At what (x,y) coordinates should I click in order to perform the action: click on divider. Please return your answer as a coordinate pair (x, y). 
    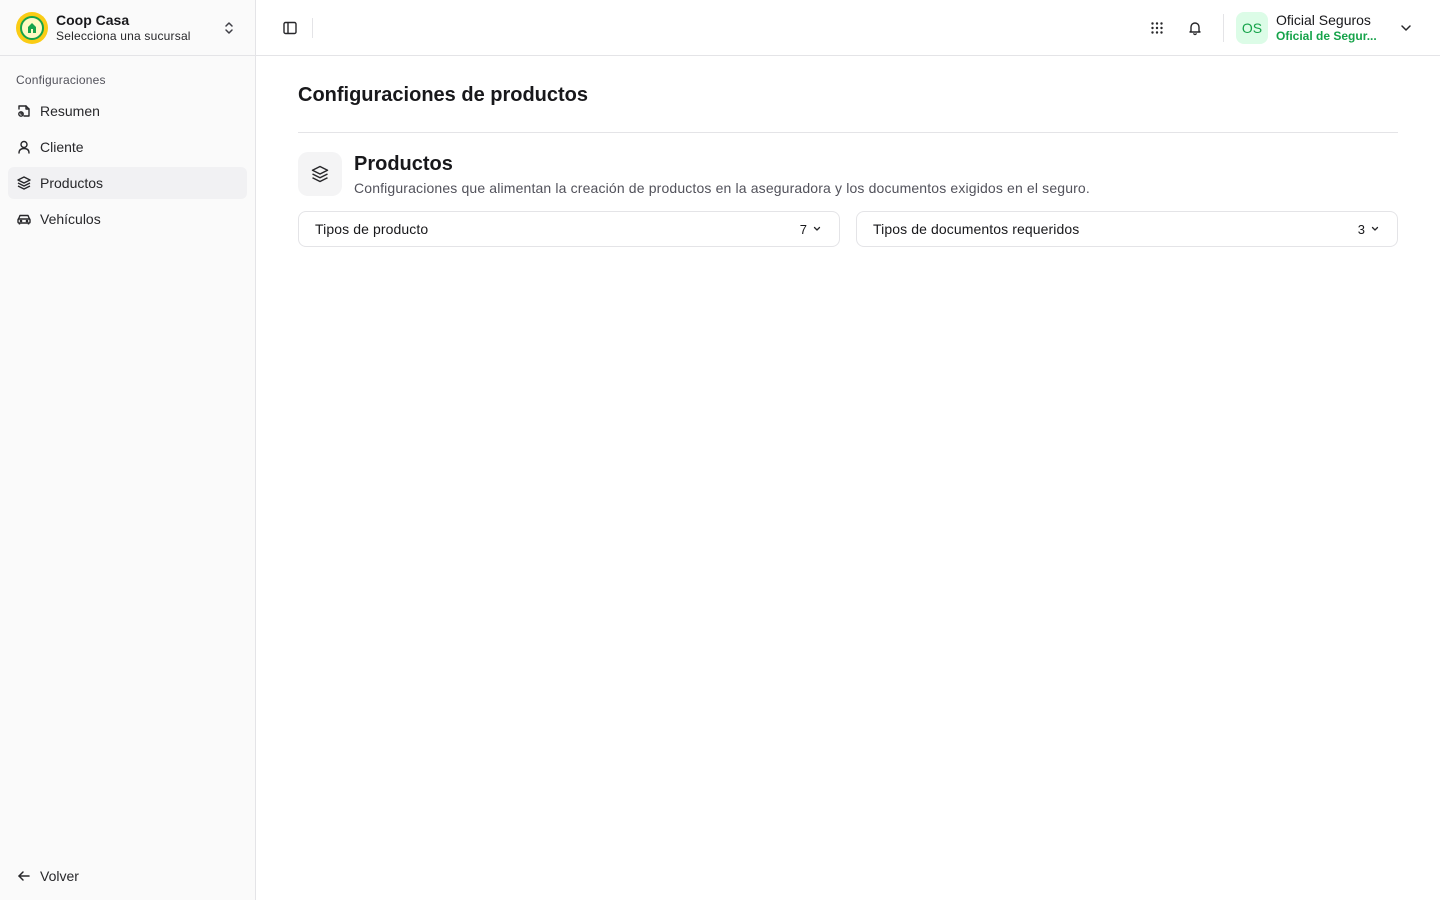
    Looking at the image, I should click on (848, 132).